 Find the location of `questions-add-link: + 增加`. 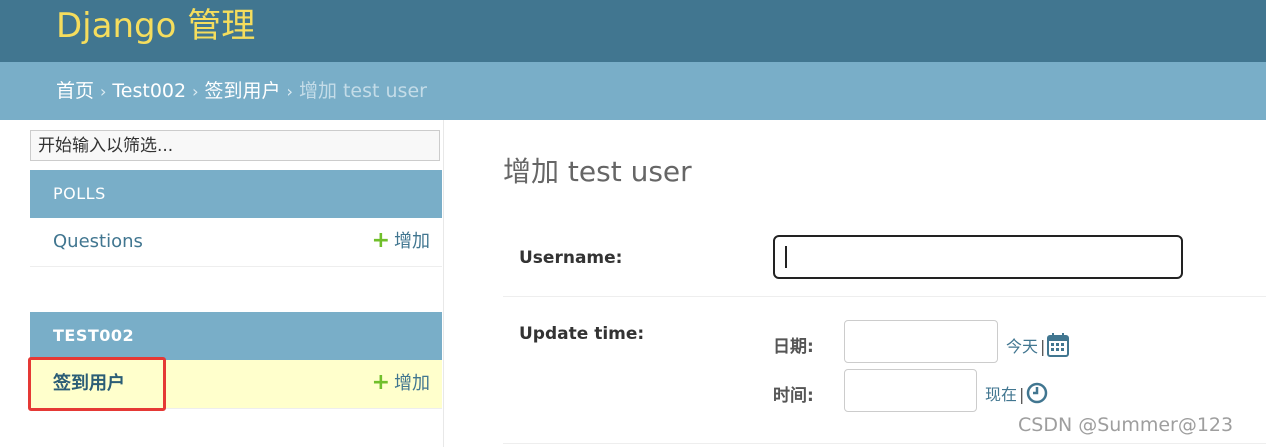

questions-add-link: + 增加 is located at coordinates (401, 241).